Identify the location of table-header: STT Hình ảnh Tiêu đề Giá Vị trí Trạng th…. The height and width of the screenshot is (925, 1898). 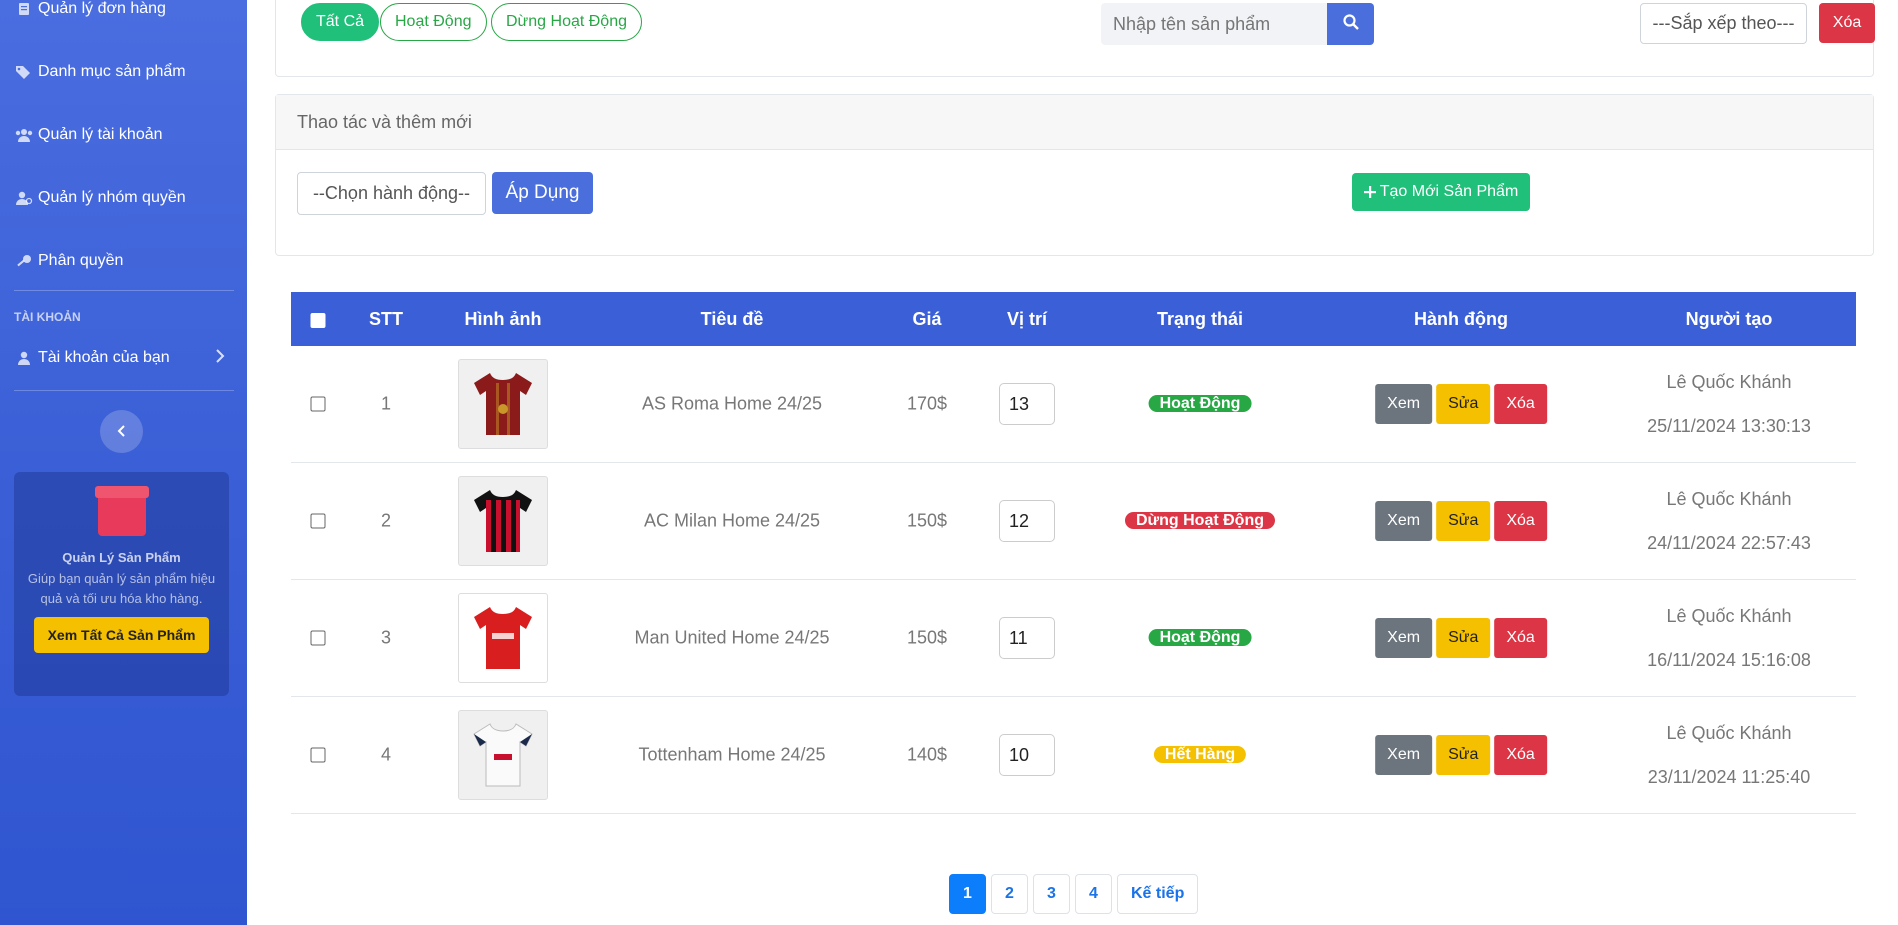
(1073, 319).